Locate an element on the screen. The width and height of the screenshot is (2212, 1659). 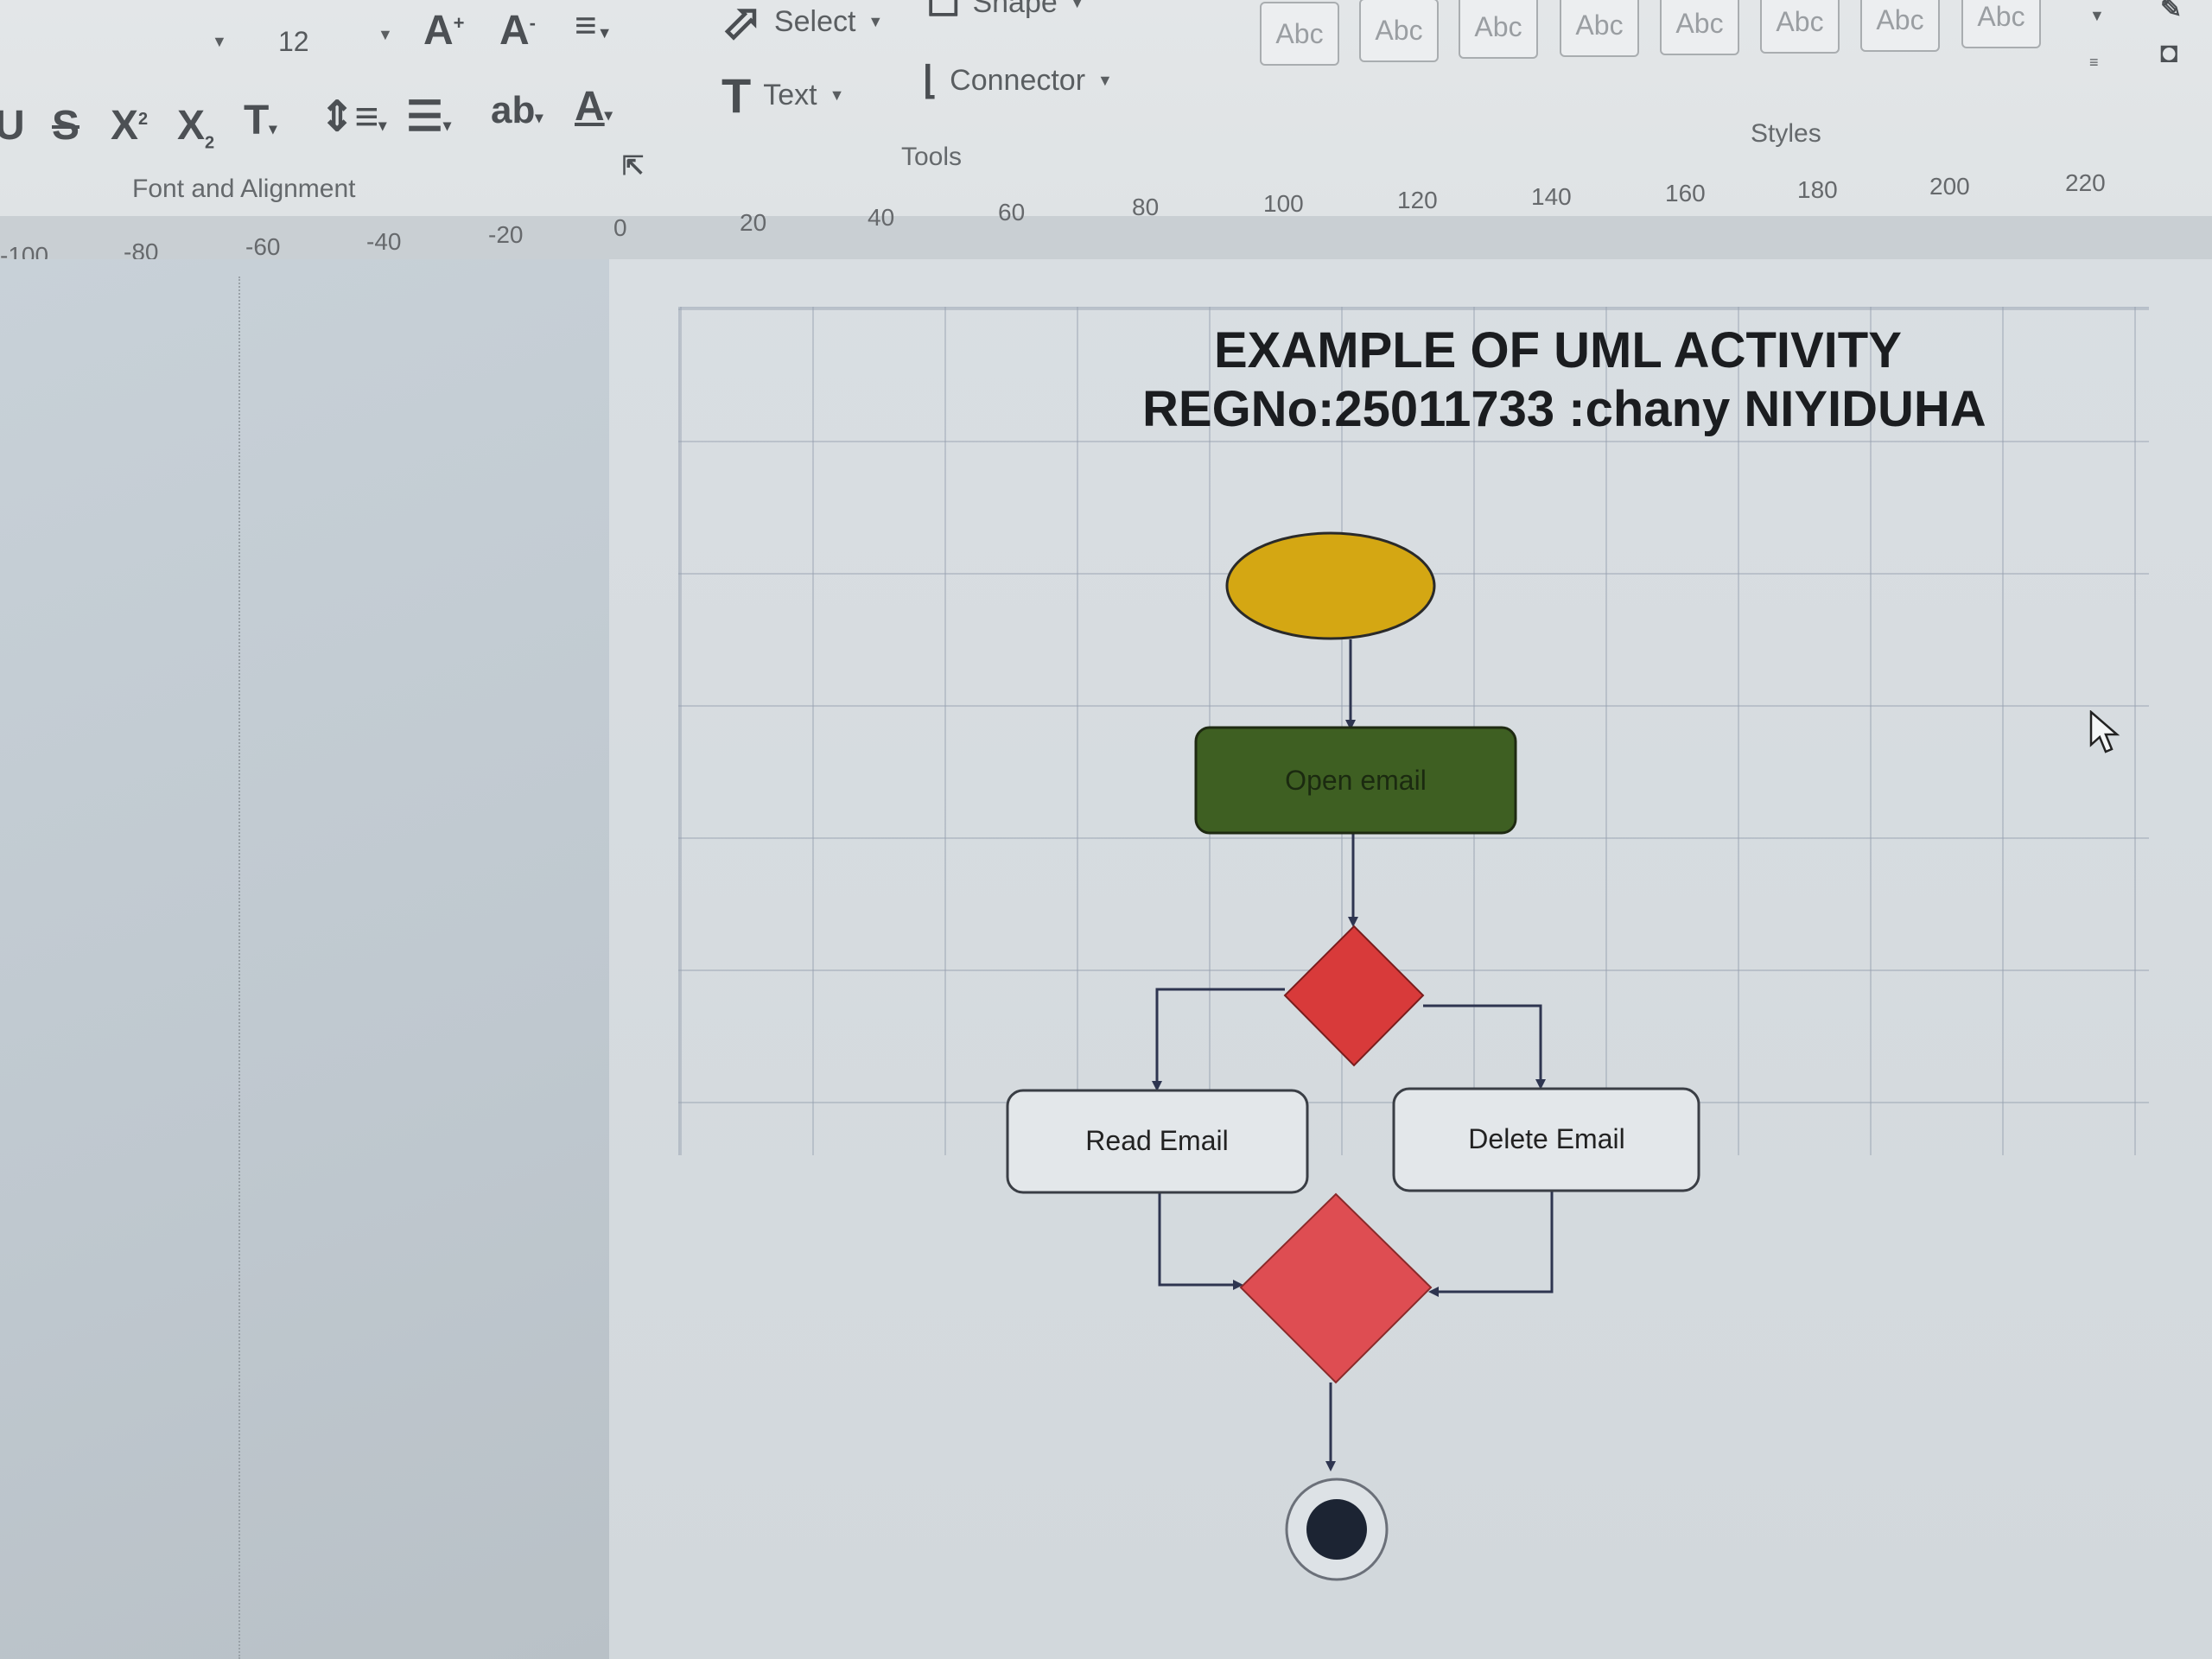
read-email-label: Read Email is located at coordinates (1156, 1140).